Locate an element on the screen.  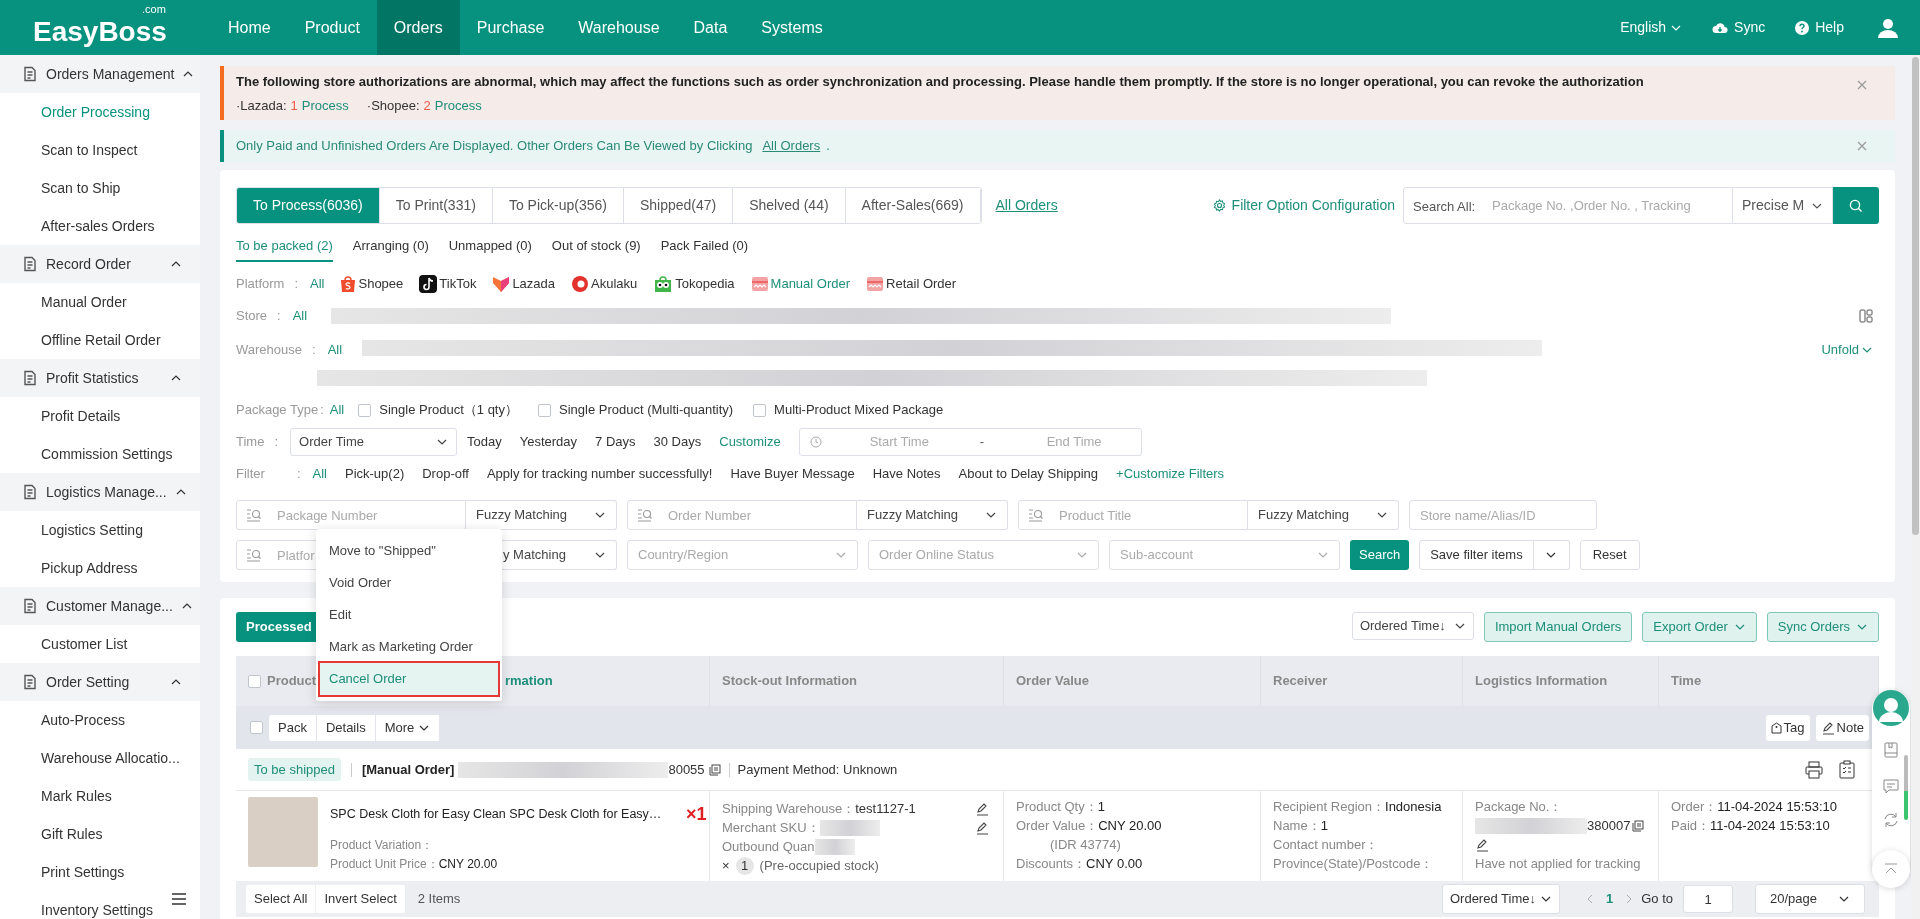
field-label: Province(State)/Postcode： is located at coordinates (1353, 864).